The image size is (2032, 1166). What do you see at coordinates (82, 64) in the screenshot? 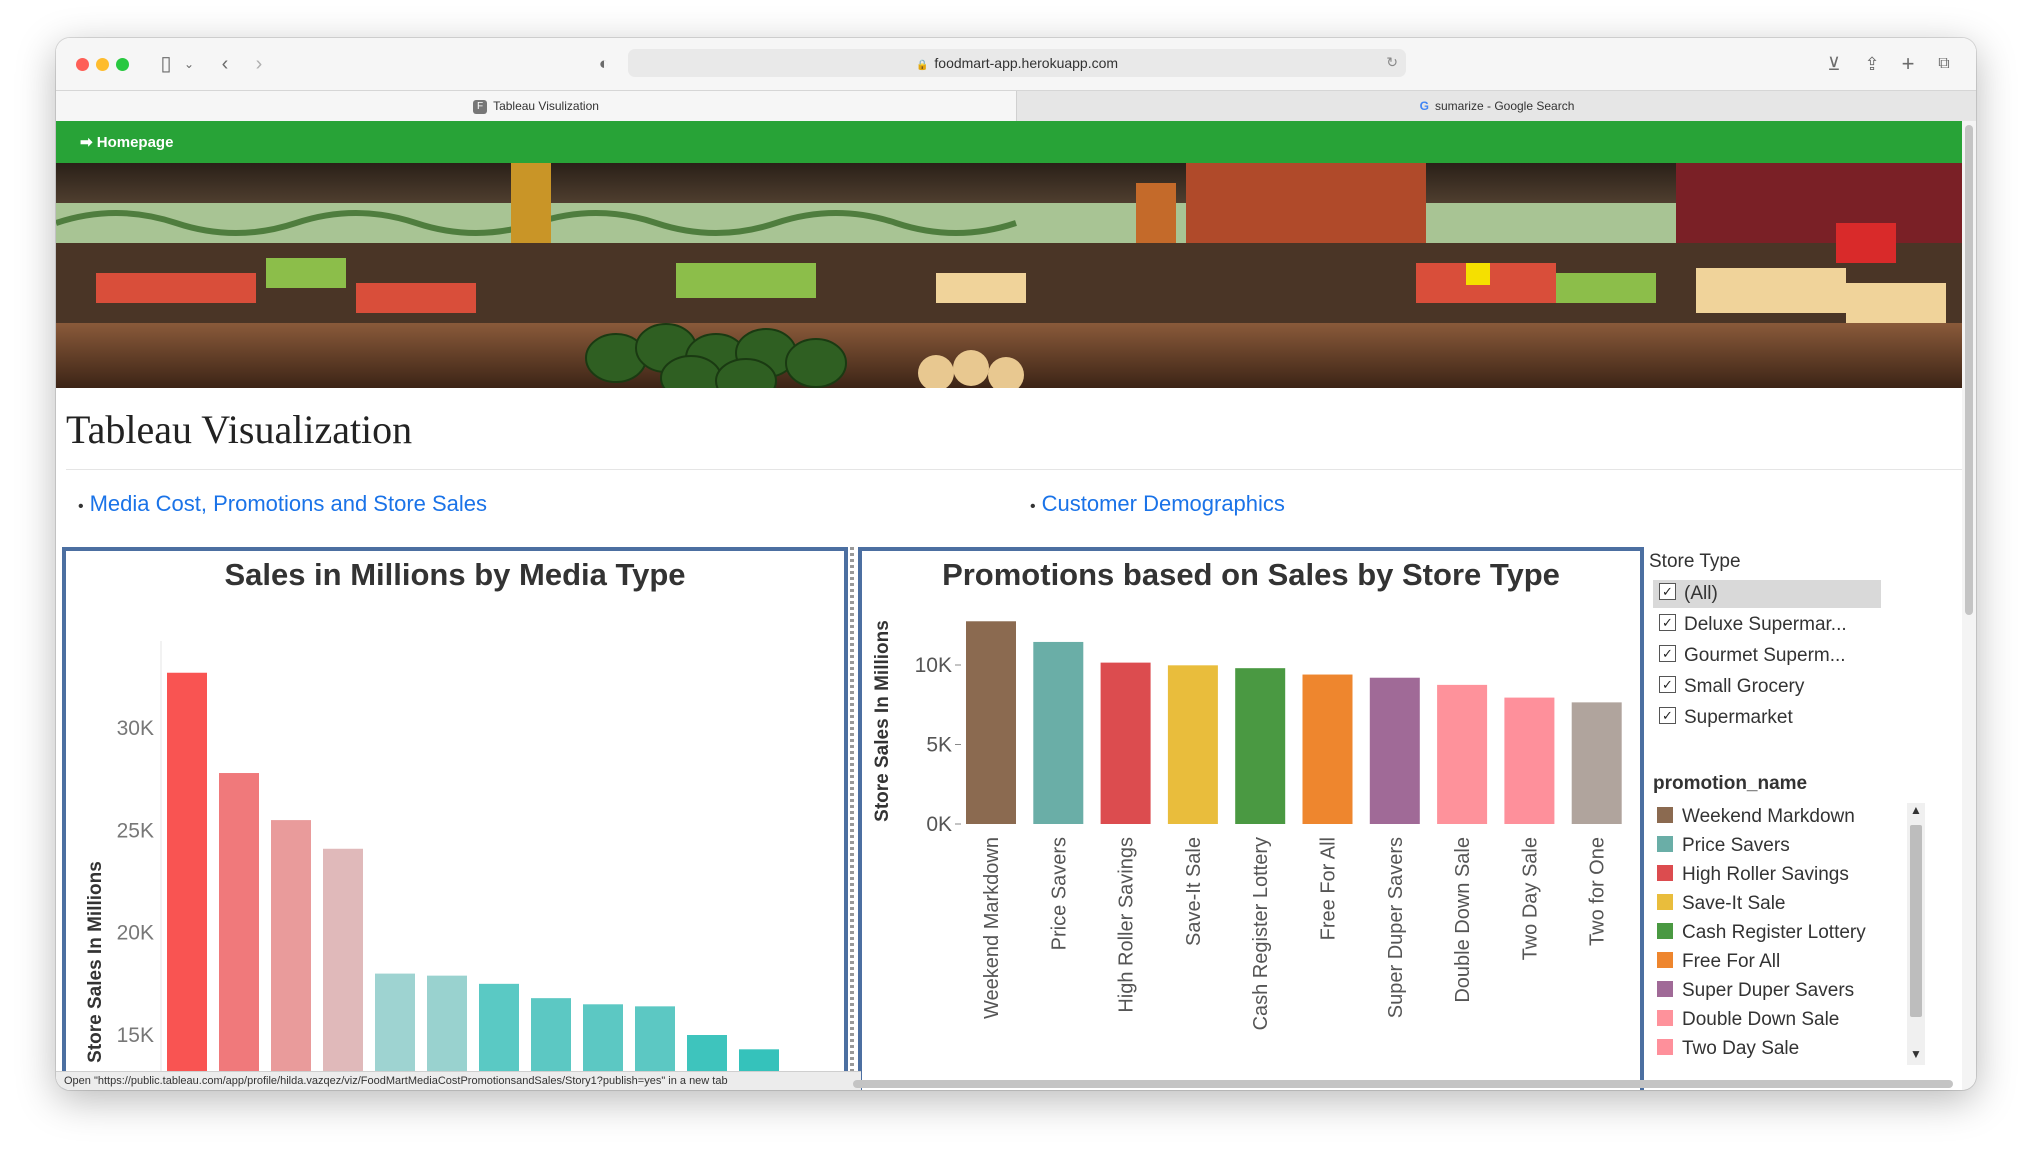
I see `close-window-button` at bounding box center [82, 64].